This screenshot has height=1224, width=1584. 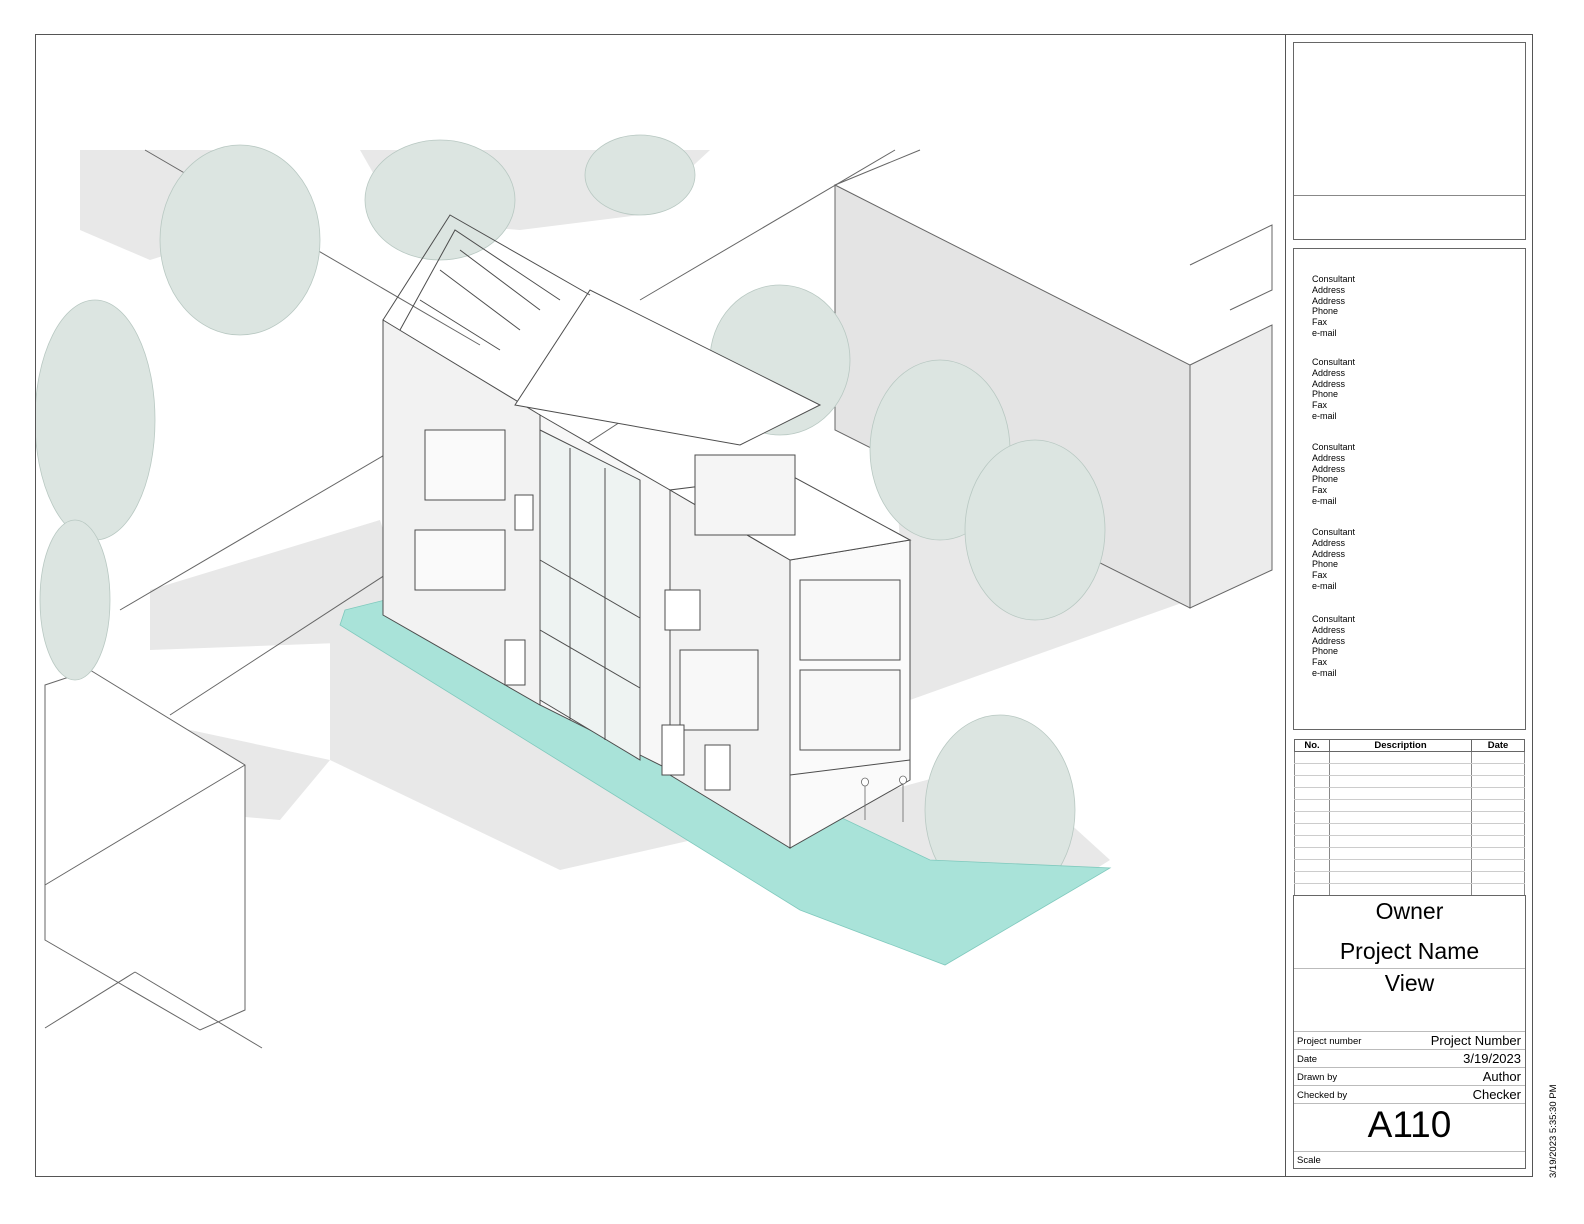 What do you see at coordinates (1409, 1124) in the screenshot?
I see `sheet-number: A110` at bounding box center [1409, 1124].